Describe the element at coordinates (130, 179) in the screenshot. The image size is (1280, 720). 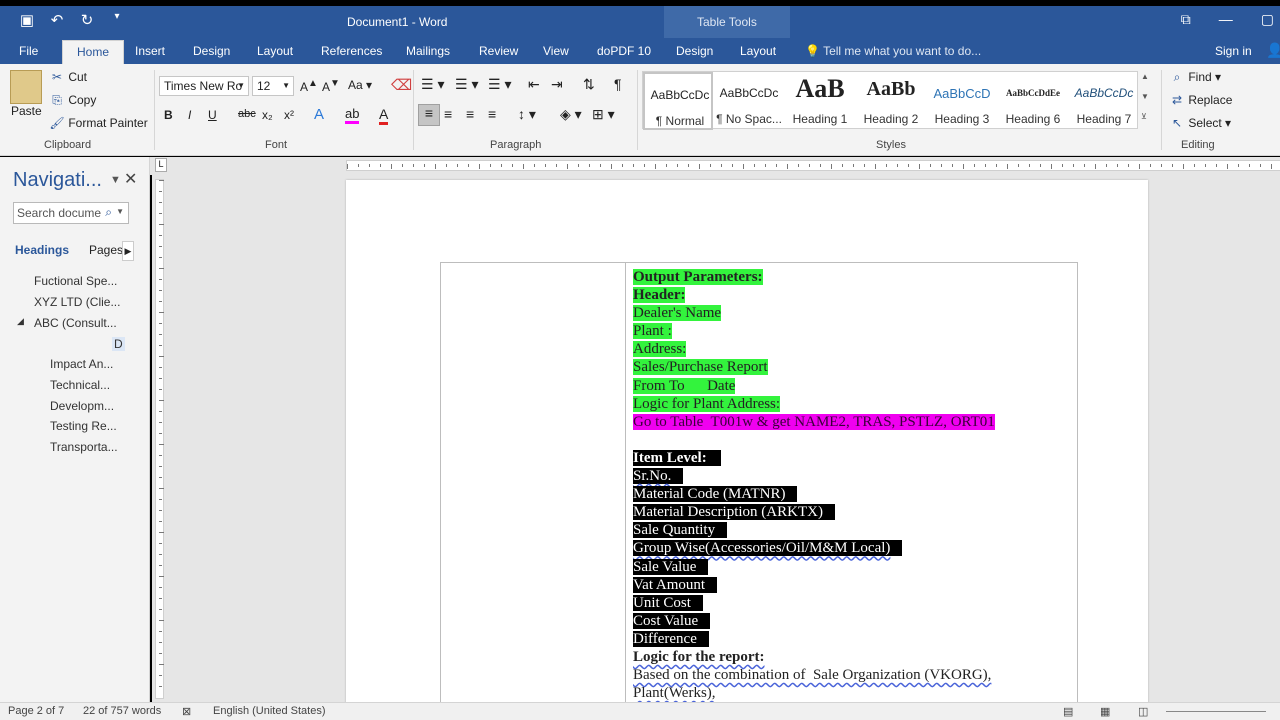
I see `close-icon: ✕` at that location.